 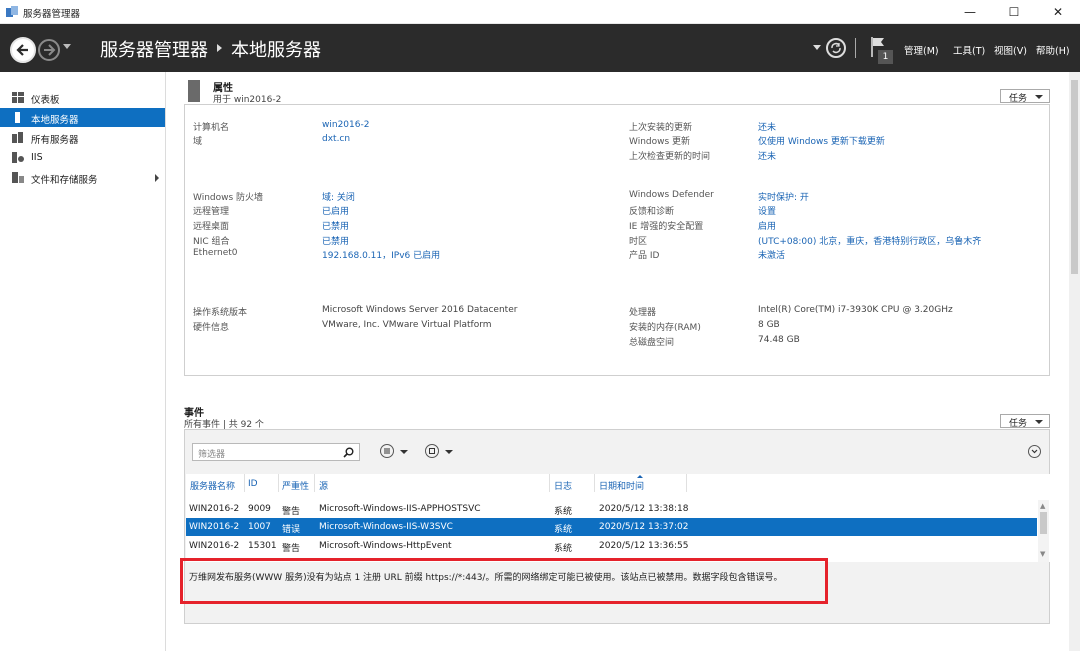 What do you see at coordinates (381, 254) in the screenshot?
I see `ethernet-link: 192.168.0.11，IPv6 已启用` at bounding box center [381, 254].